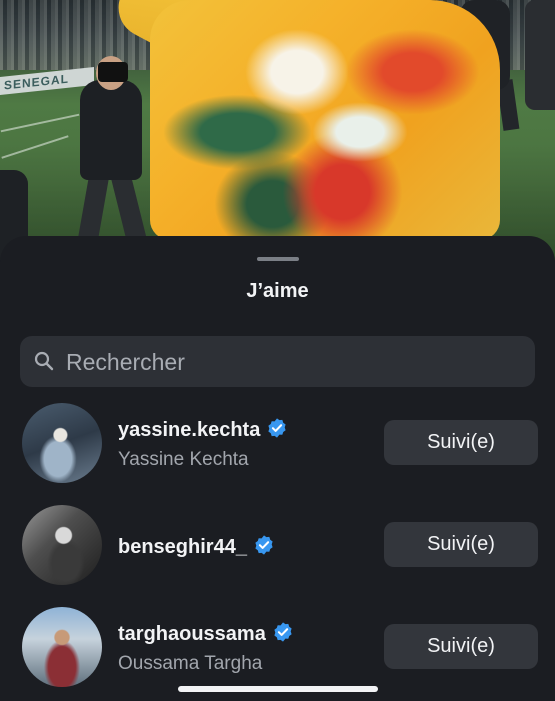 This screenshot has height=701, width=555. I want to click on sheet-drag-handle, so click(278, 259).